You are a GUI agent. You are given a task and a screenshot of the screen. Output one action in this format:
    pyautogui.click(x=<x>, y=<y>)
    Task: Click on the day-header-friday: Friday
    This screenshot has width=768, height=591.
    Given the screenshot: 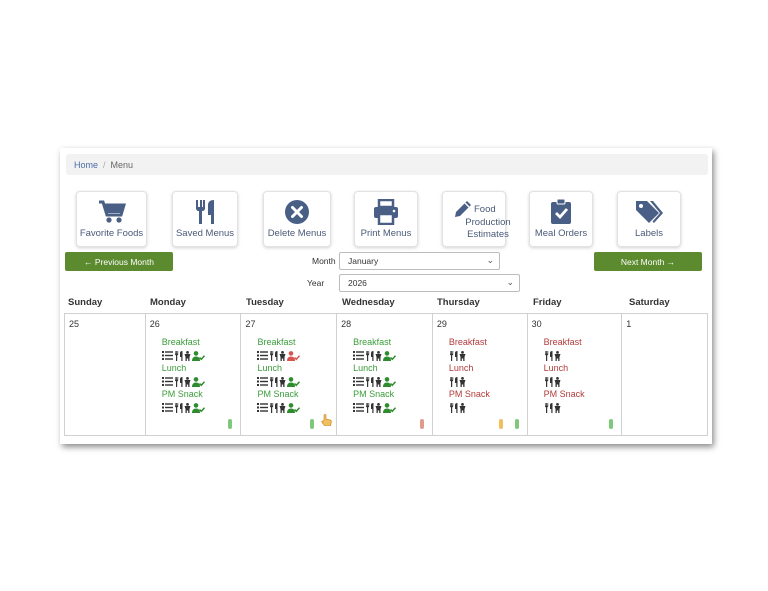 What is the action you would take?
    pyautogui.click(x=547, y=302)
    